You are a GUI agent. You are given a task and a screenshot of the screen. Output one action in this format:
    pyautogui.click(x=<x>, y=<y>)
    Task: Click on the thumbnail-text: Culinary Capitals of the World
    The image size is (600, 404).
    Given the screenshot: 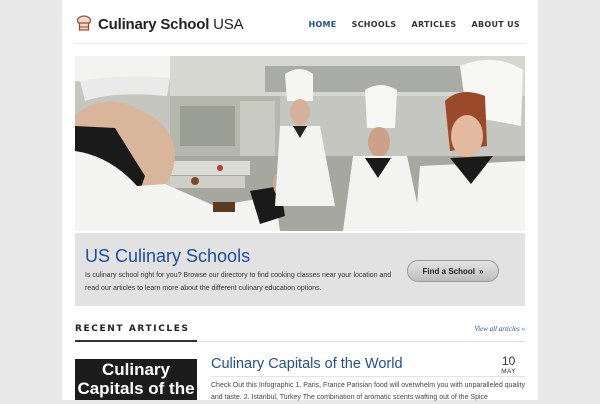 What is the action you would take?
    pyautogui.click(x=136, y=380)
    